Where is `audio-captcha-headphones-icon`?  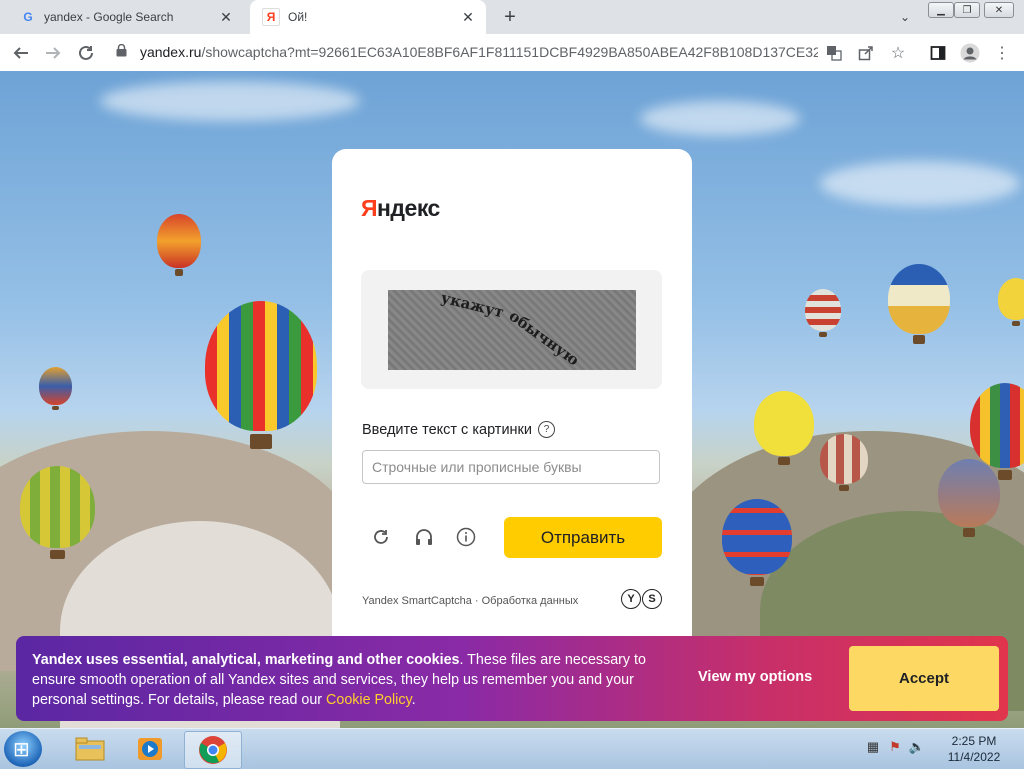 audio-captcha-headphones-icon is located at coordinates (424, 537).